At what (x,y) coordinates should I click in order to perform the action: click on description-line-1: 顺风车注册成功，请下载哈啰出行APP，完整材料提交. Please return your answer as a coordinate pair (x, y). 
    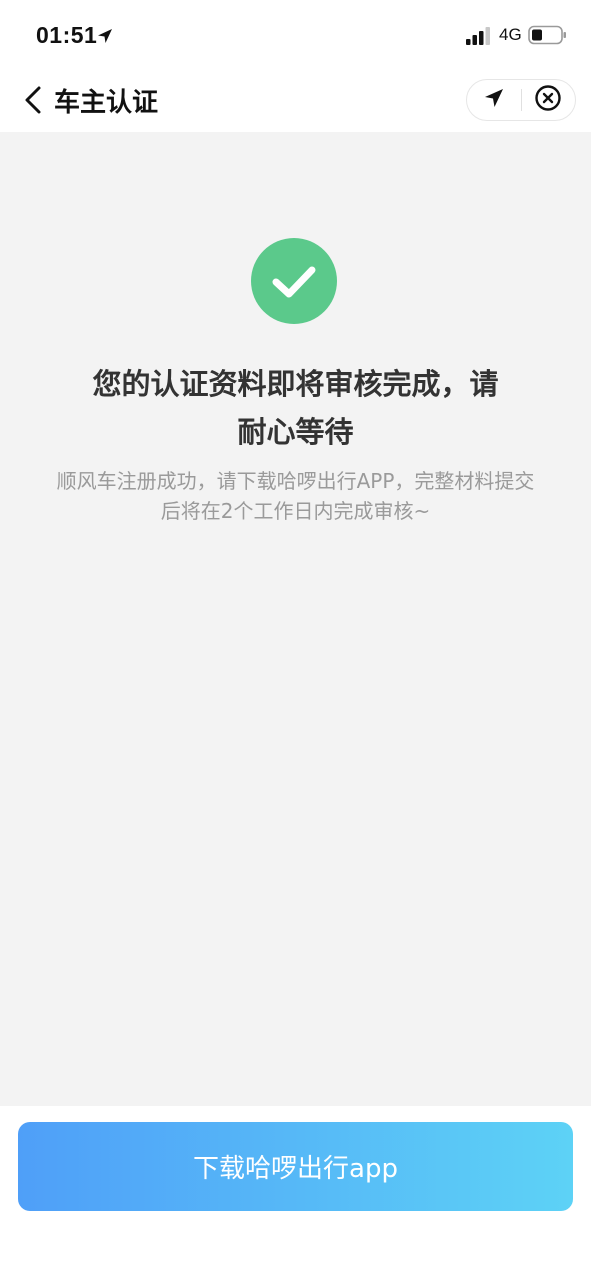
    Looking at the image, I should click on (295, 481).